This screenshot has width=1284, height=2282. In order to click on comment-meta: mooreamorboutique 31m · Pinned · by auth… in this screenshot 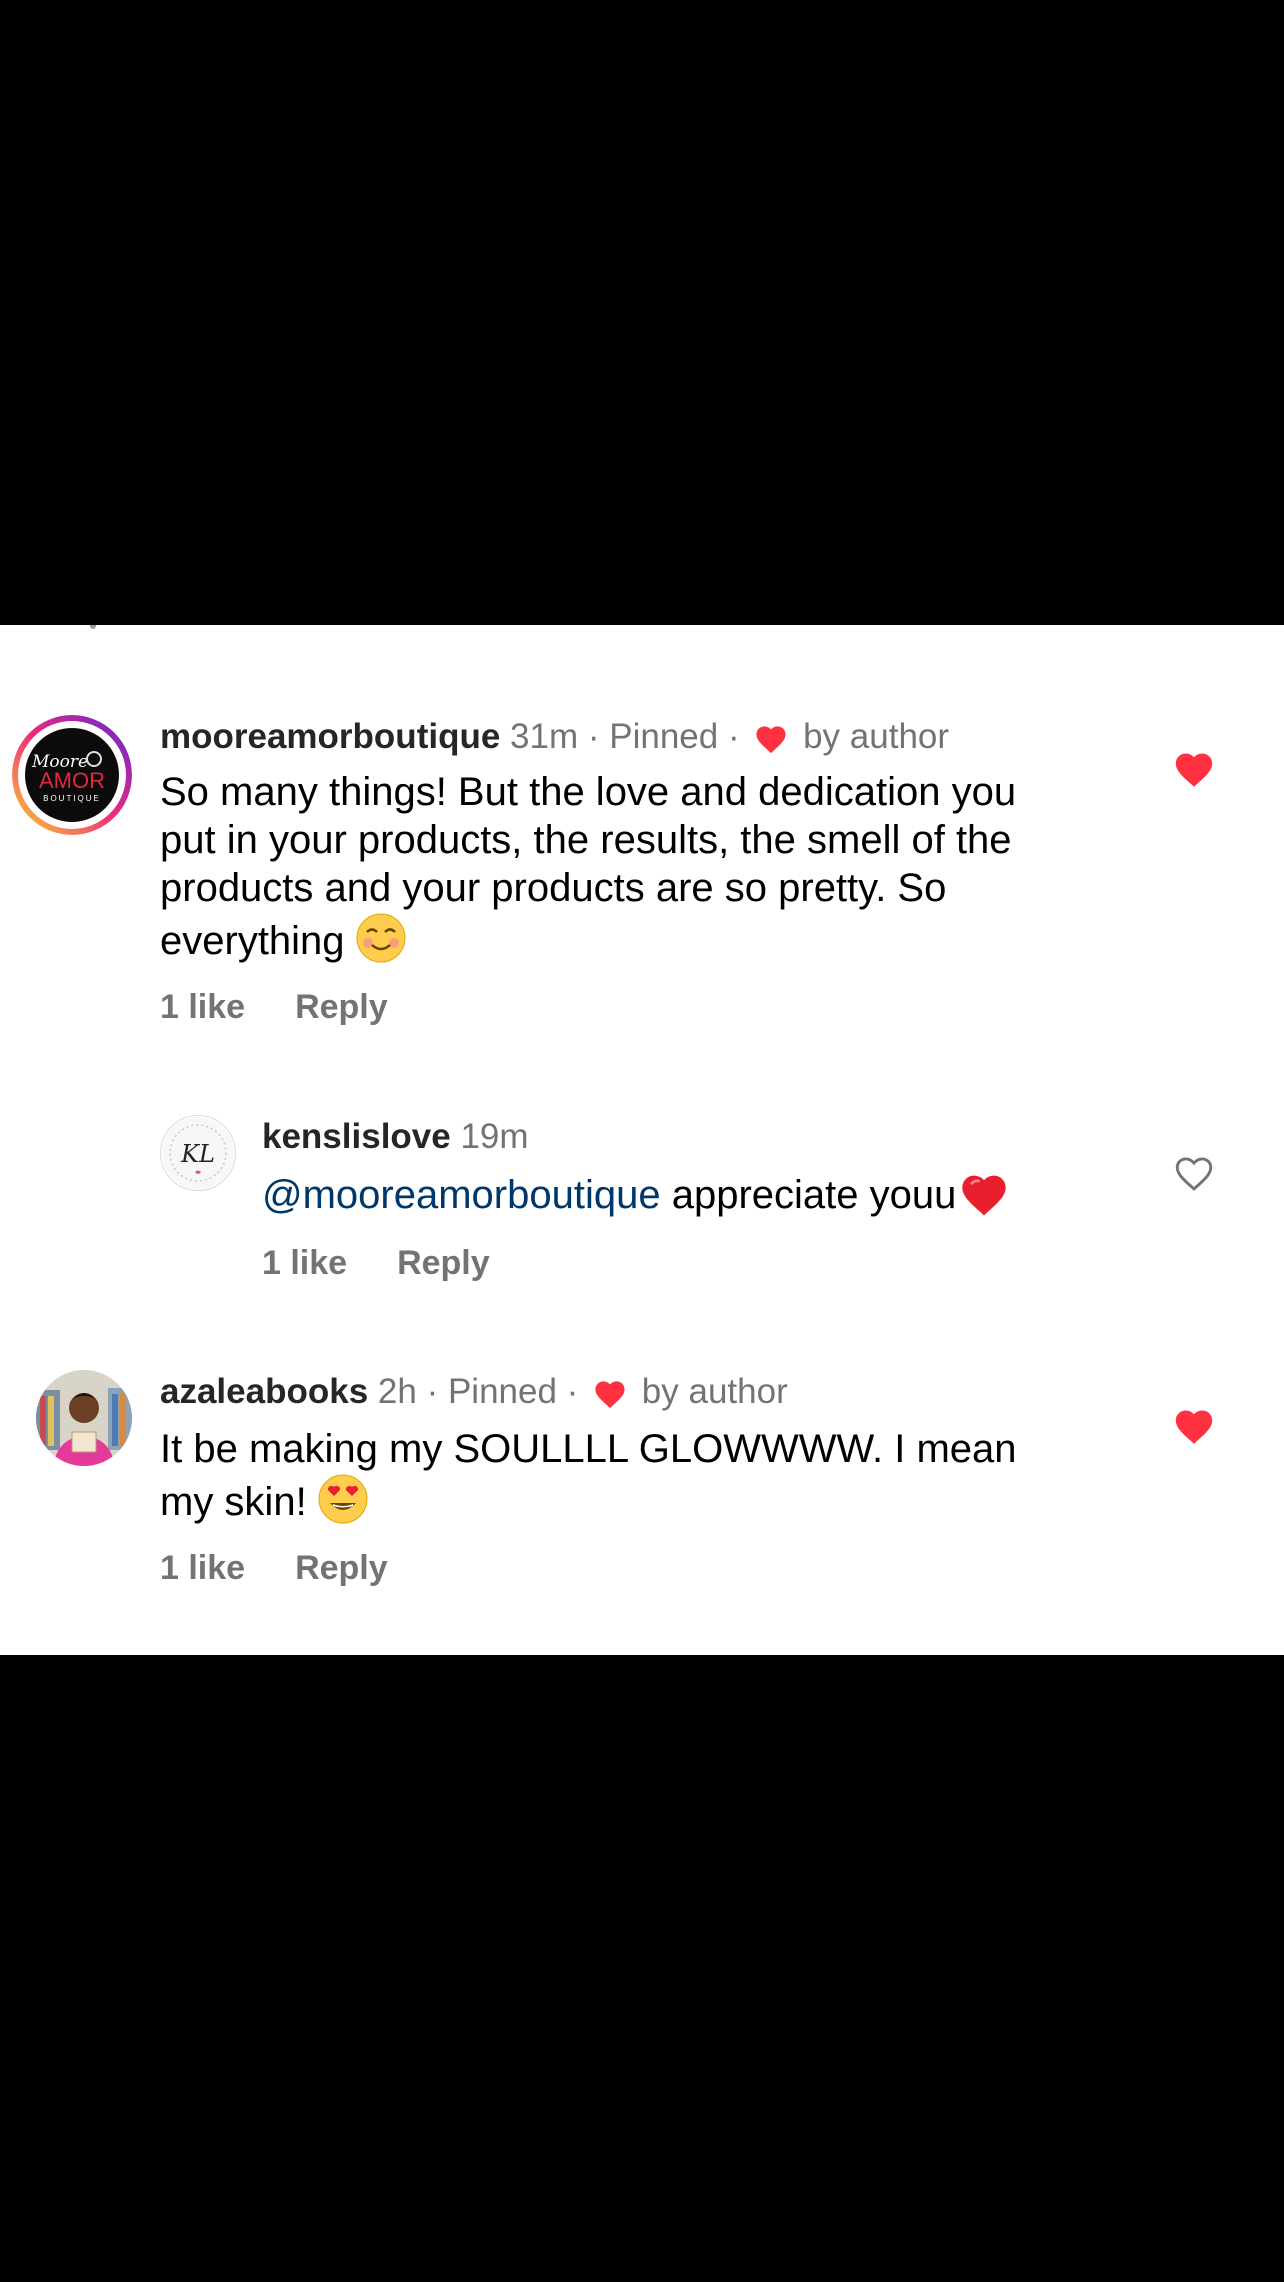, I will do `click(554, 740)`.